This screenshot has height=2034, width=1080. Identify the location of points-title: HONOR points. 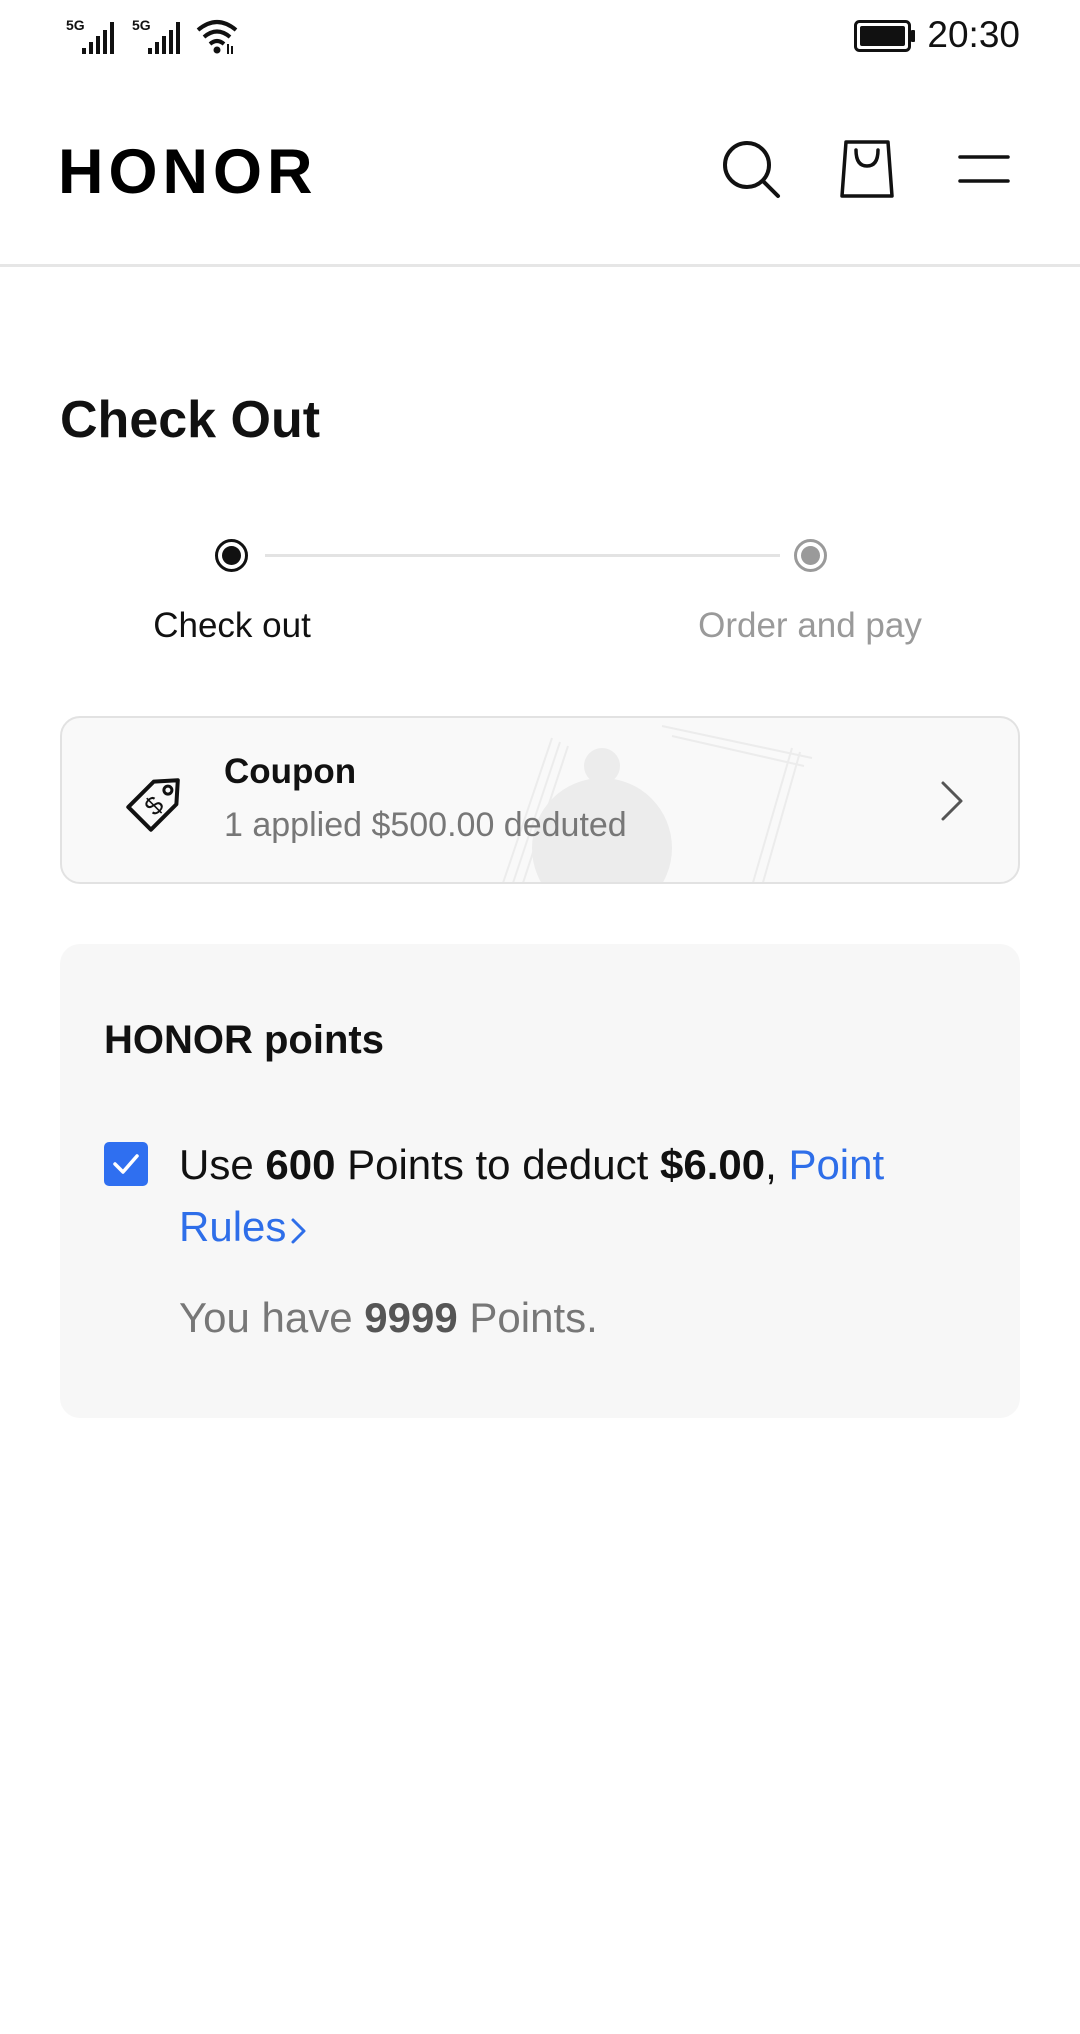
(244, 1040).